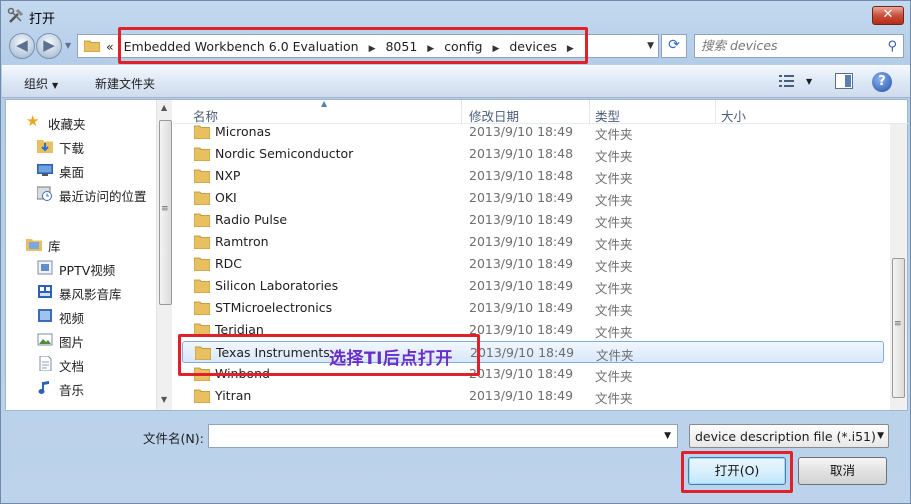  Describe the element at coordinates (277, 285) in the screenshot. I see `file-name: Silicon Laboratories` at that location.